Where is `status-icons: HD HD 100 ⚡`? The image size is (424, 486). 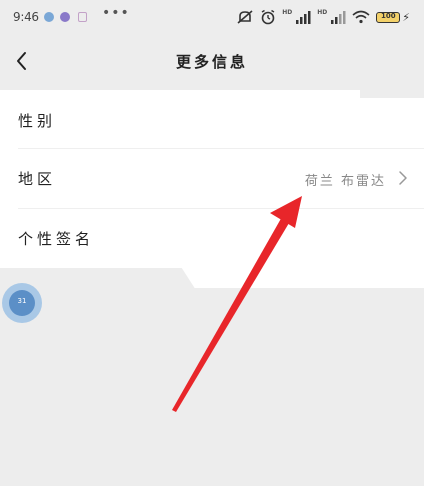 status-icons: HD HD 100 ⚡ is located at coordinates (323, 17).